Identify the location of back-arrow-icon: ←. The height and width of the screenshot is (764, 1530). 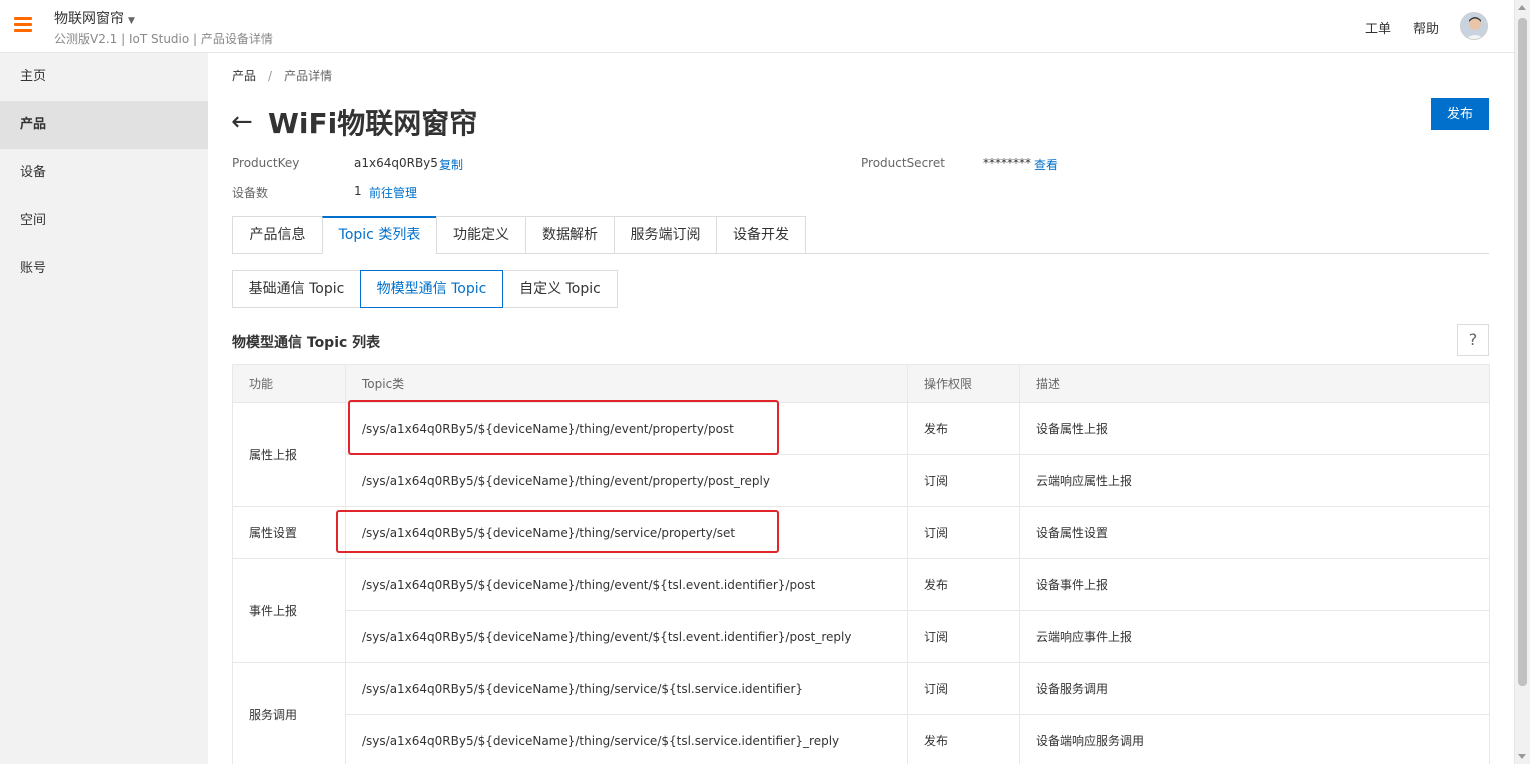
(242, 122).